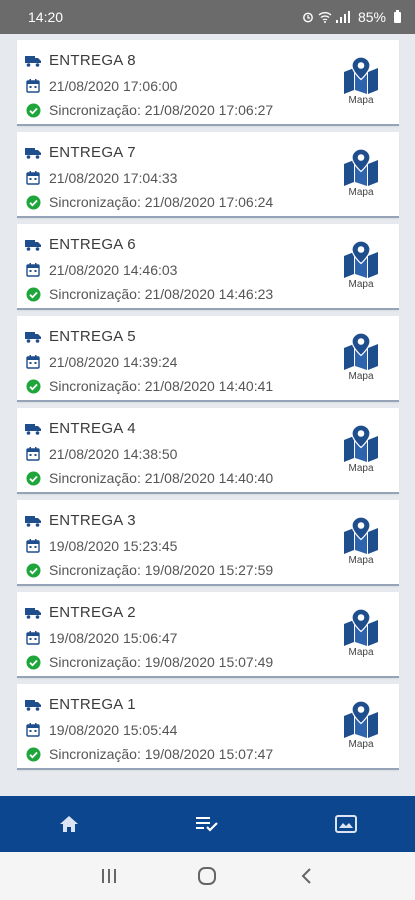 The height and width of the screenshot is (900, 415). What do you see at coordinates (92, 60) in the screenshot?
I see `delivery-title: ENTREGA 8` at bounding box center [92, 60].